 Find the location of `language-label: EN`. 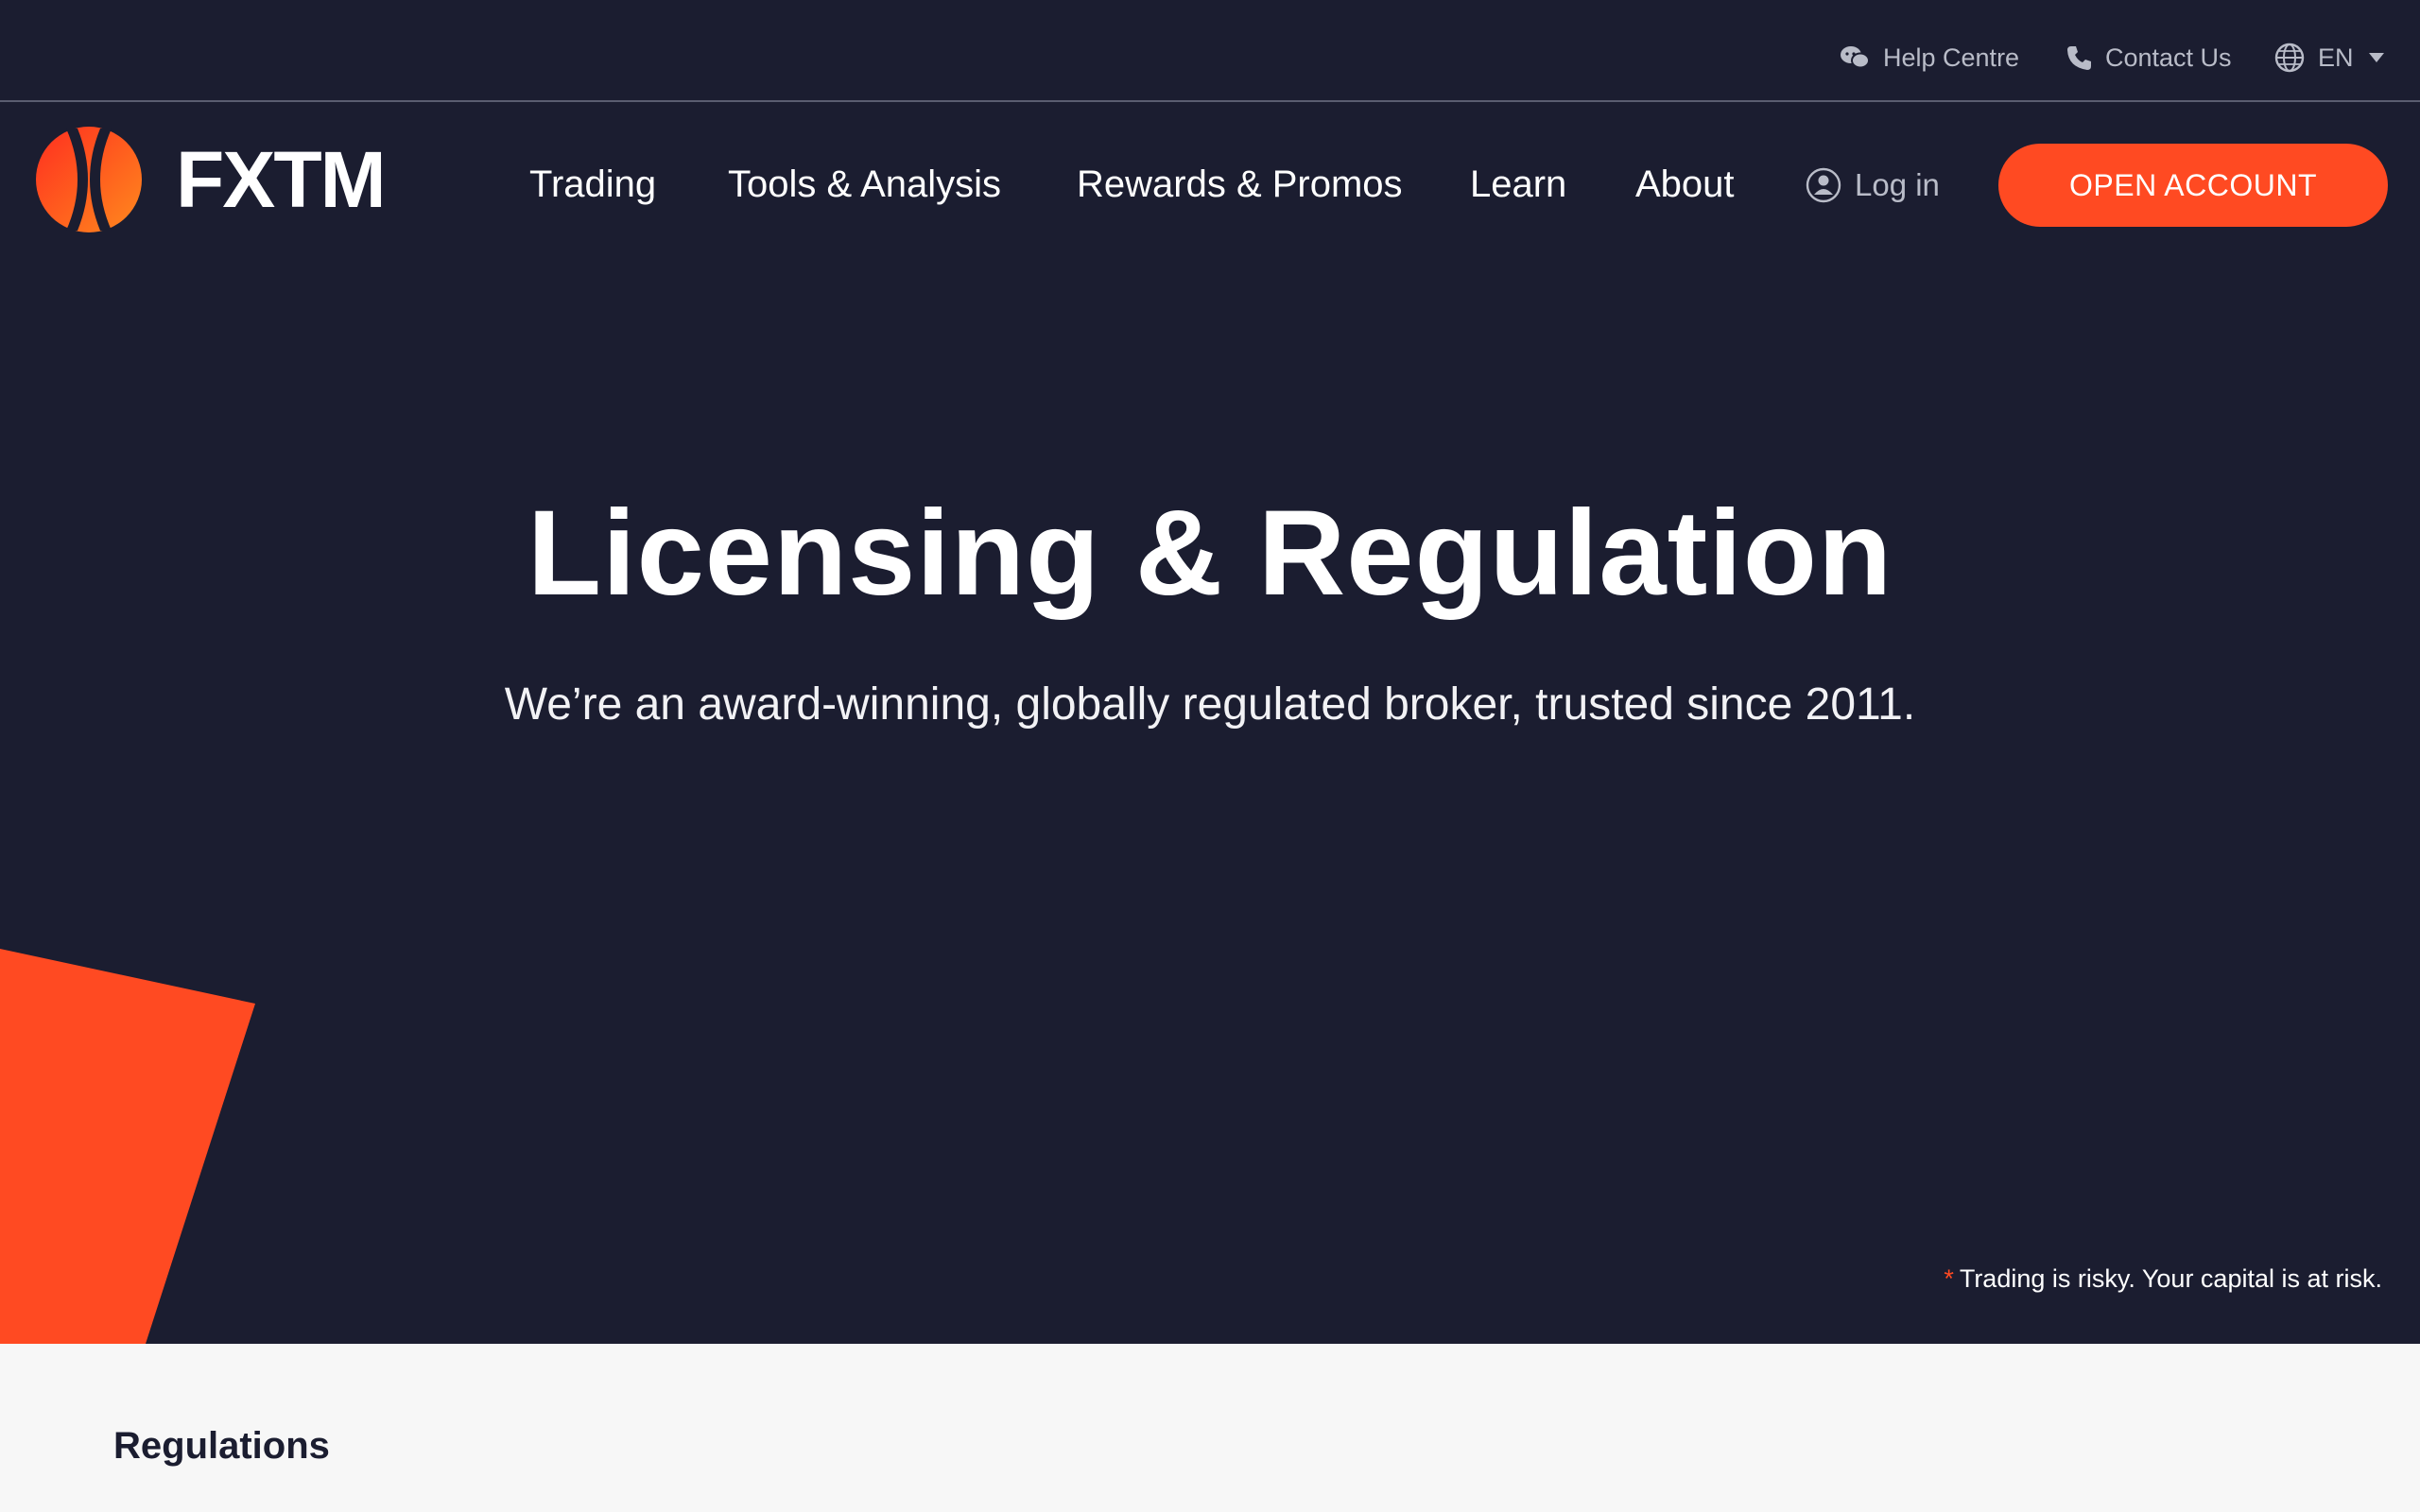

language-label: EN is located at coordinates (2336, 57).